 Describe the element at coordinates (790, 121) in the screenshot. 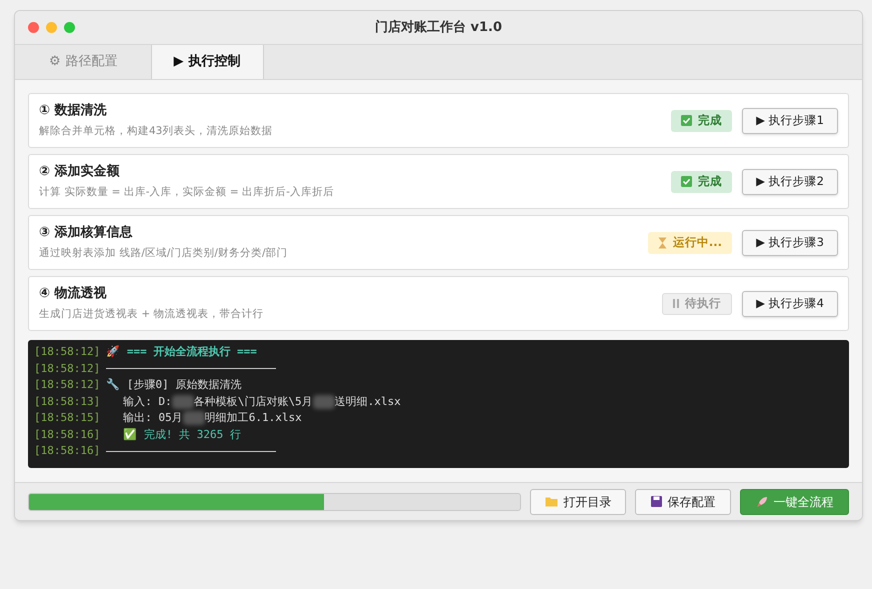

I see `run-step-button: ▶ 执行步骤1` at that location.